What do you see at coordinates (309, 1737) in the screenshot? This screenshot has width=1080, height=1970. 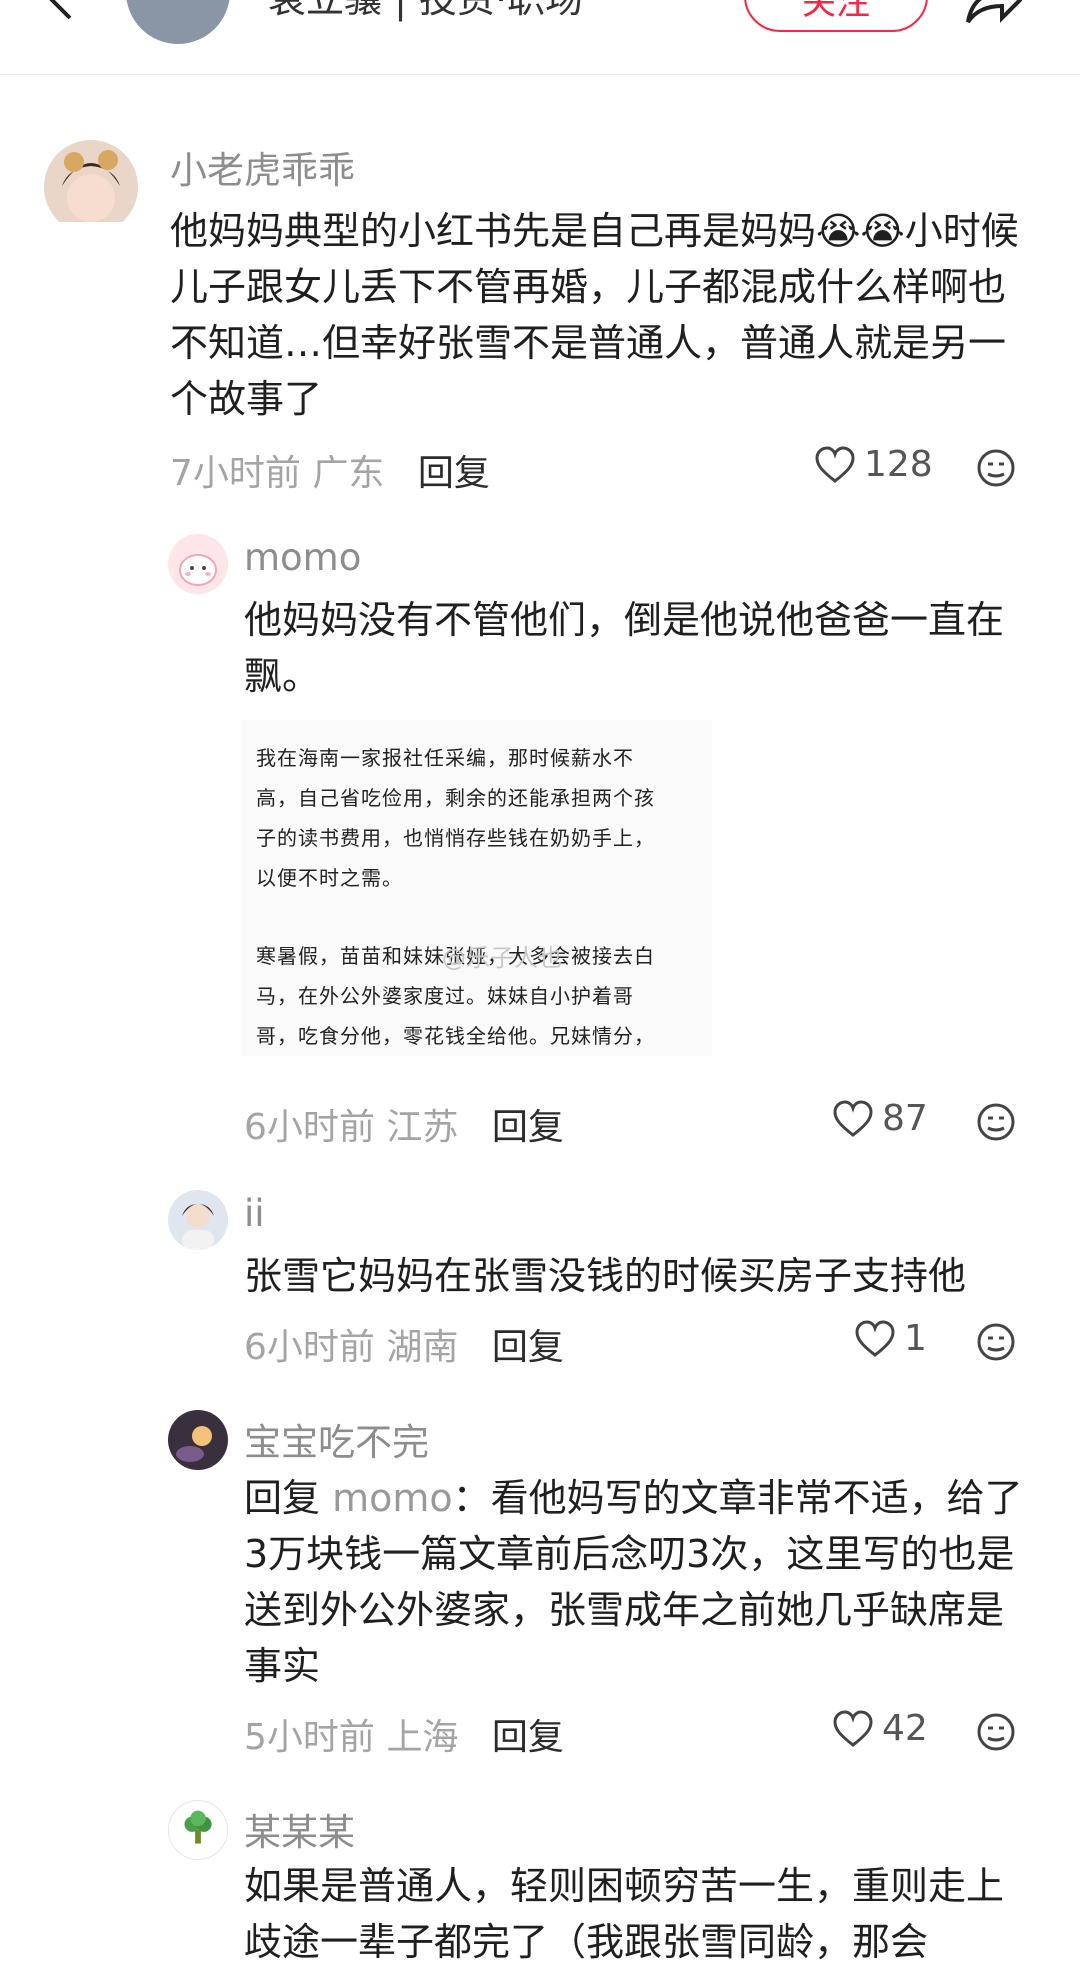 I see `comment-time: 5小时前` at bounding box center [309, 1737].